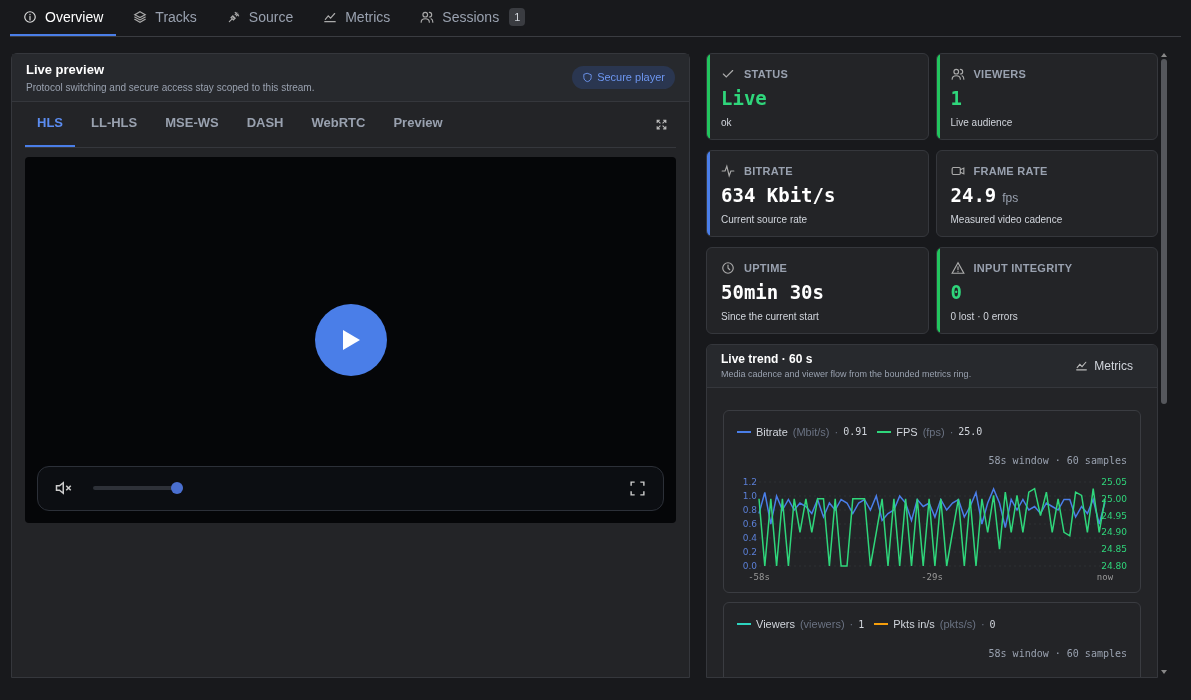  Describe the element at coordinates (1114, 549) in the screenshot. I see `axis-label: 24.85` at that location.